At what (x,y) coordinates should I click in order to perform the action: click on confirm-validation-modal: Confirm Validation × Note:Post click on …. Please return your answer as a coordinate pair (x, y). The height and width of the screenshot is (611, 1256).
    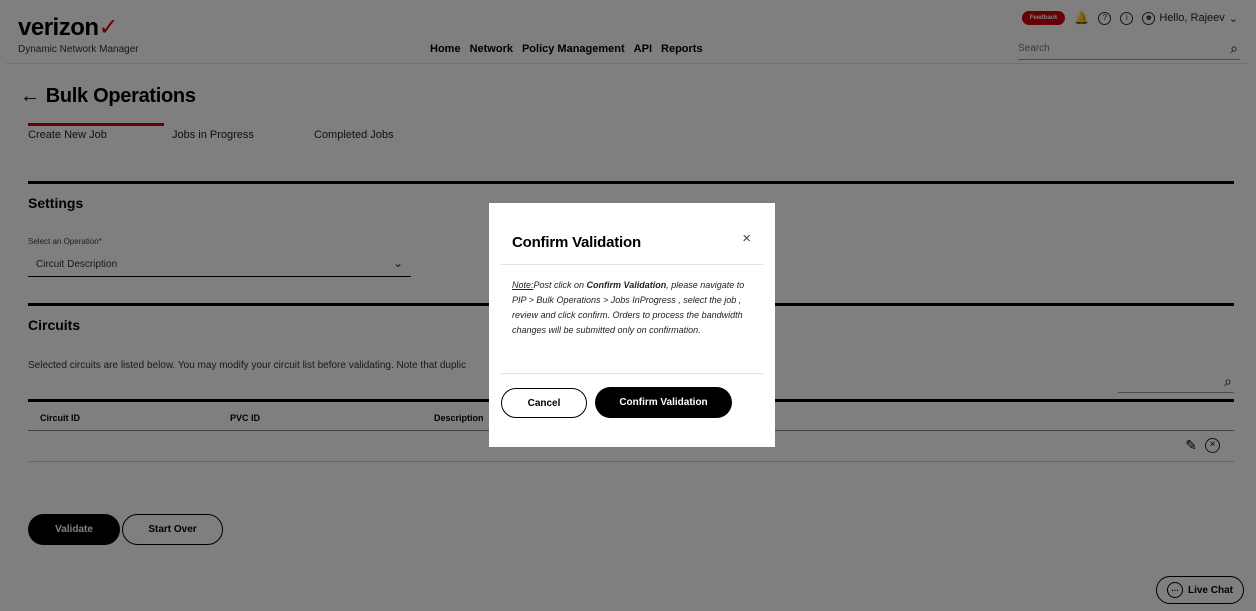
    Looking at the image, I should click on (632, 325).